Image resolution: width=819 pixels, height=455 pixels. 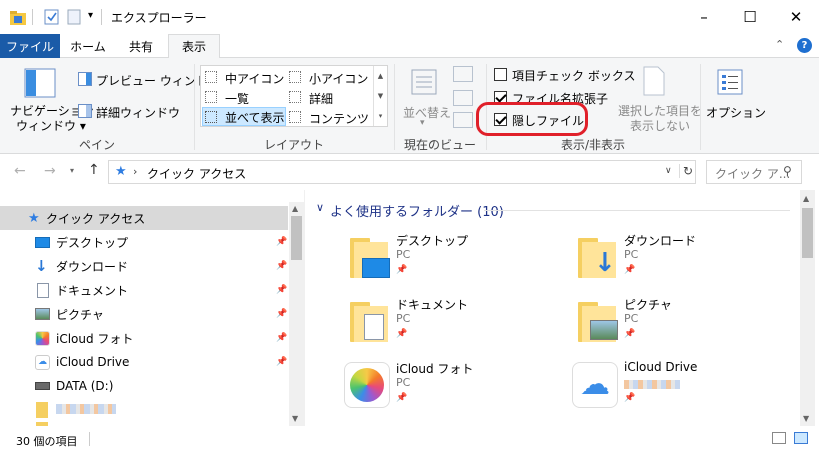 I want to click on layout-content: コンテンツ, so click(x=330, y=117).